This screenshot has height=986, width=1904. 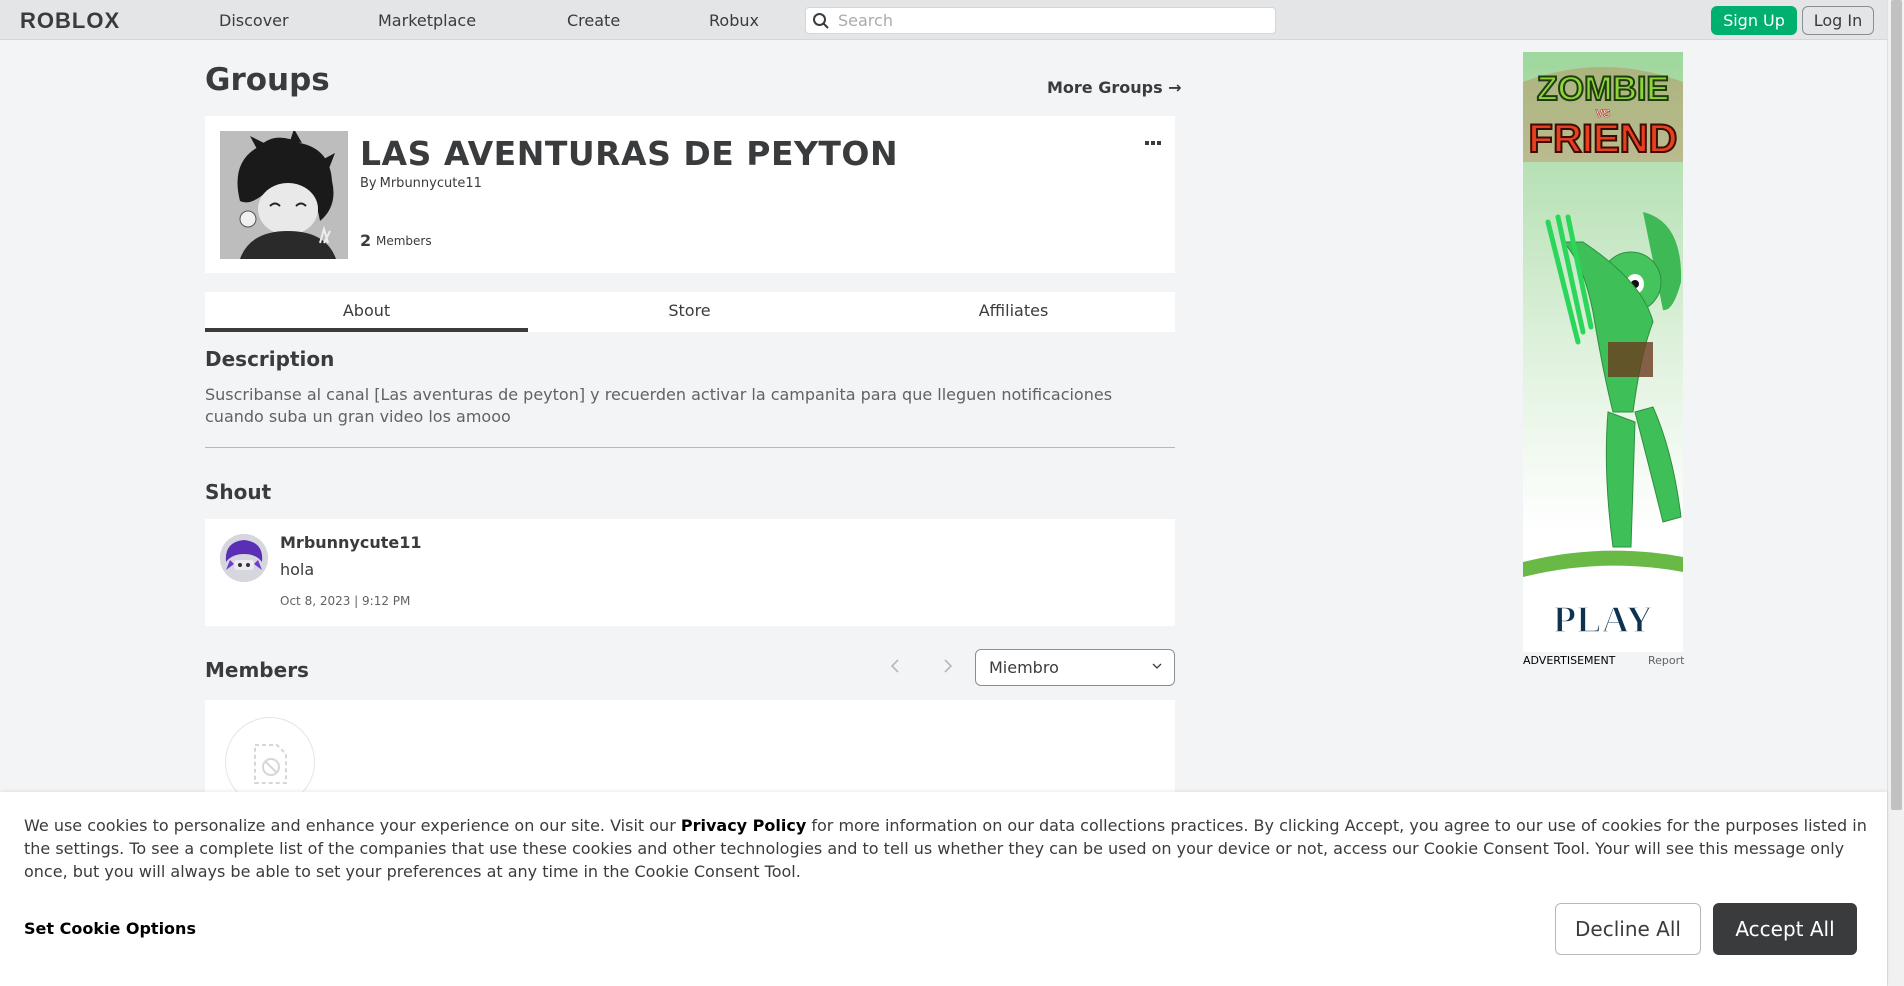 What do you see at coordinates (254, 20) in the screenshot?
I see `nav-link-discover: Discover` at bounding box center [254, 20].